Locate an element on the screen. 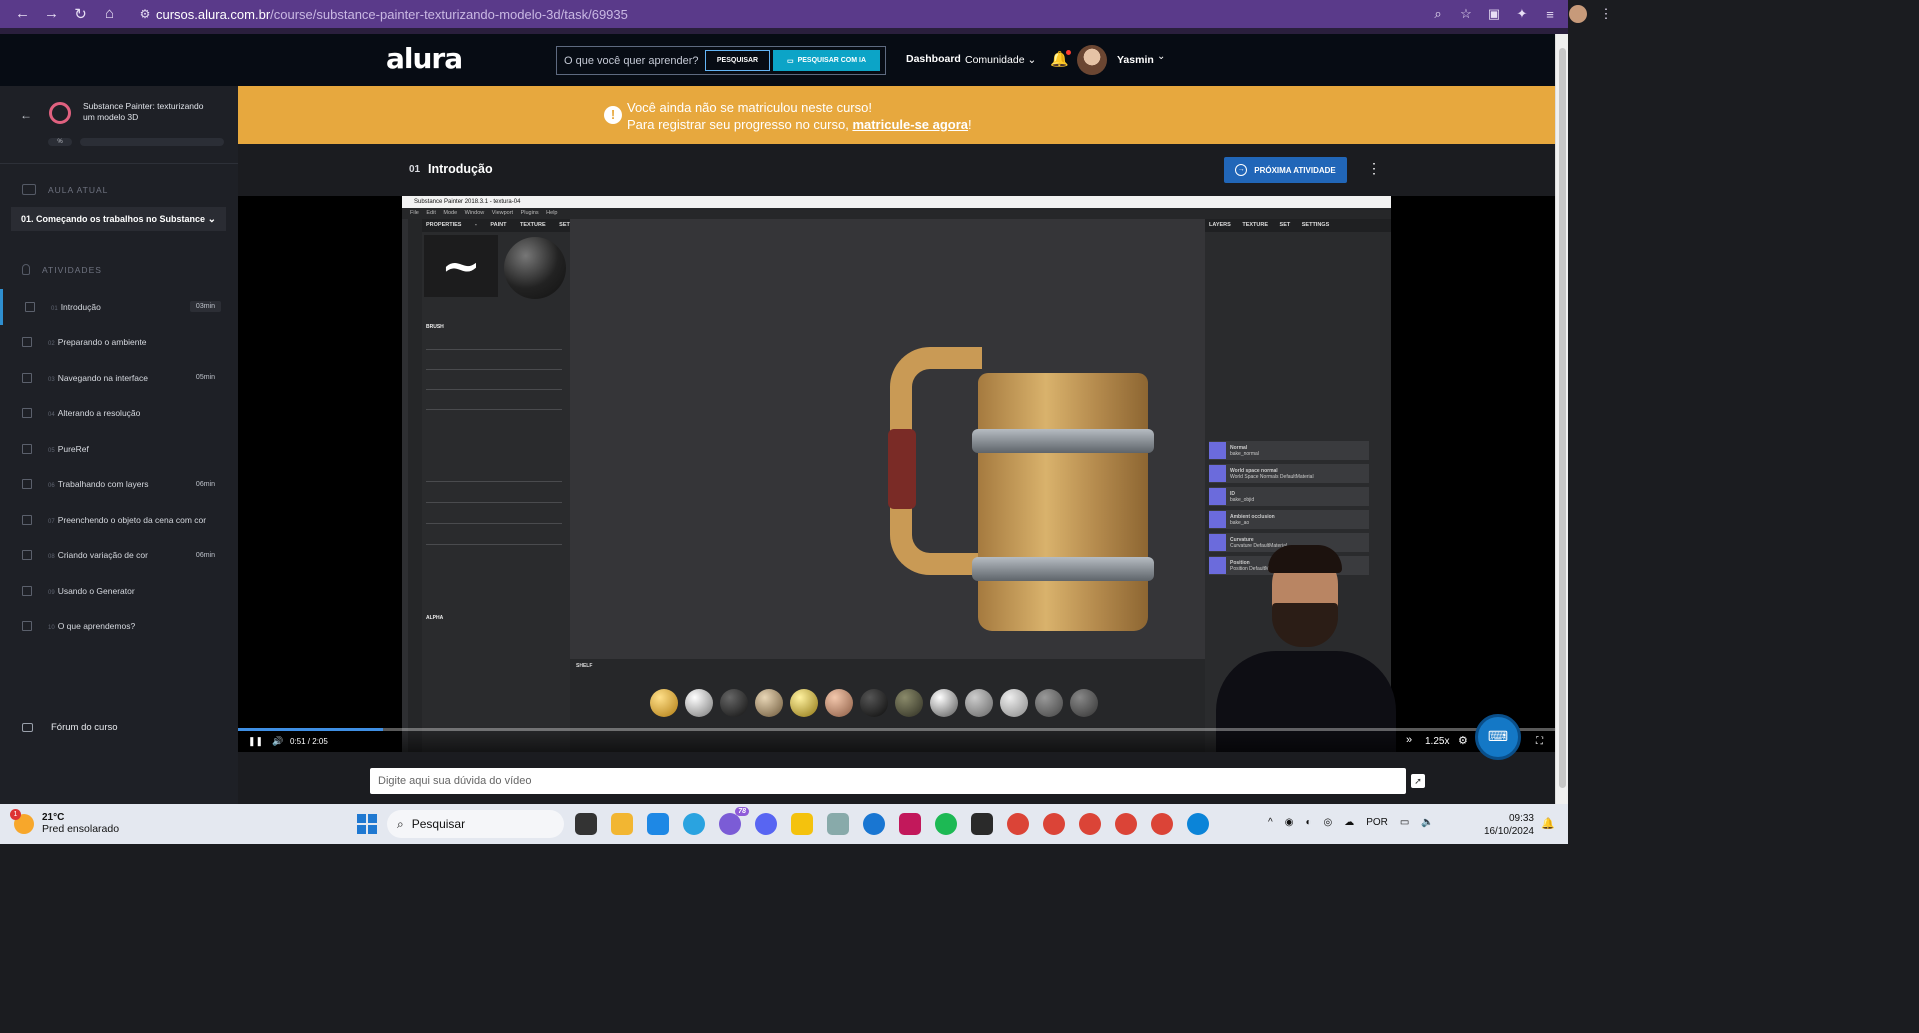  activity-item: 08 Criando variação de cor 06min is located at coordinates (119, 556).